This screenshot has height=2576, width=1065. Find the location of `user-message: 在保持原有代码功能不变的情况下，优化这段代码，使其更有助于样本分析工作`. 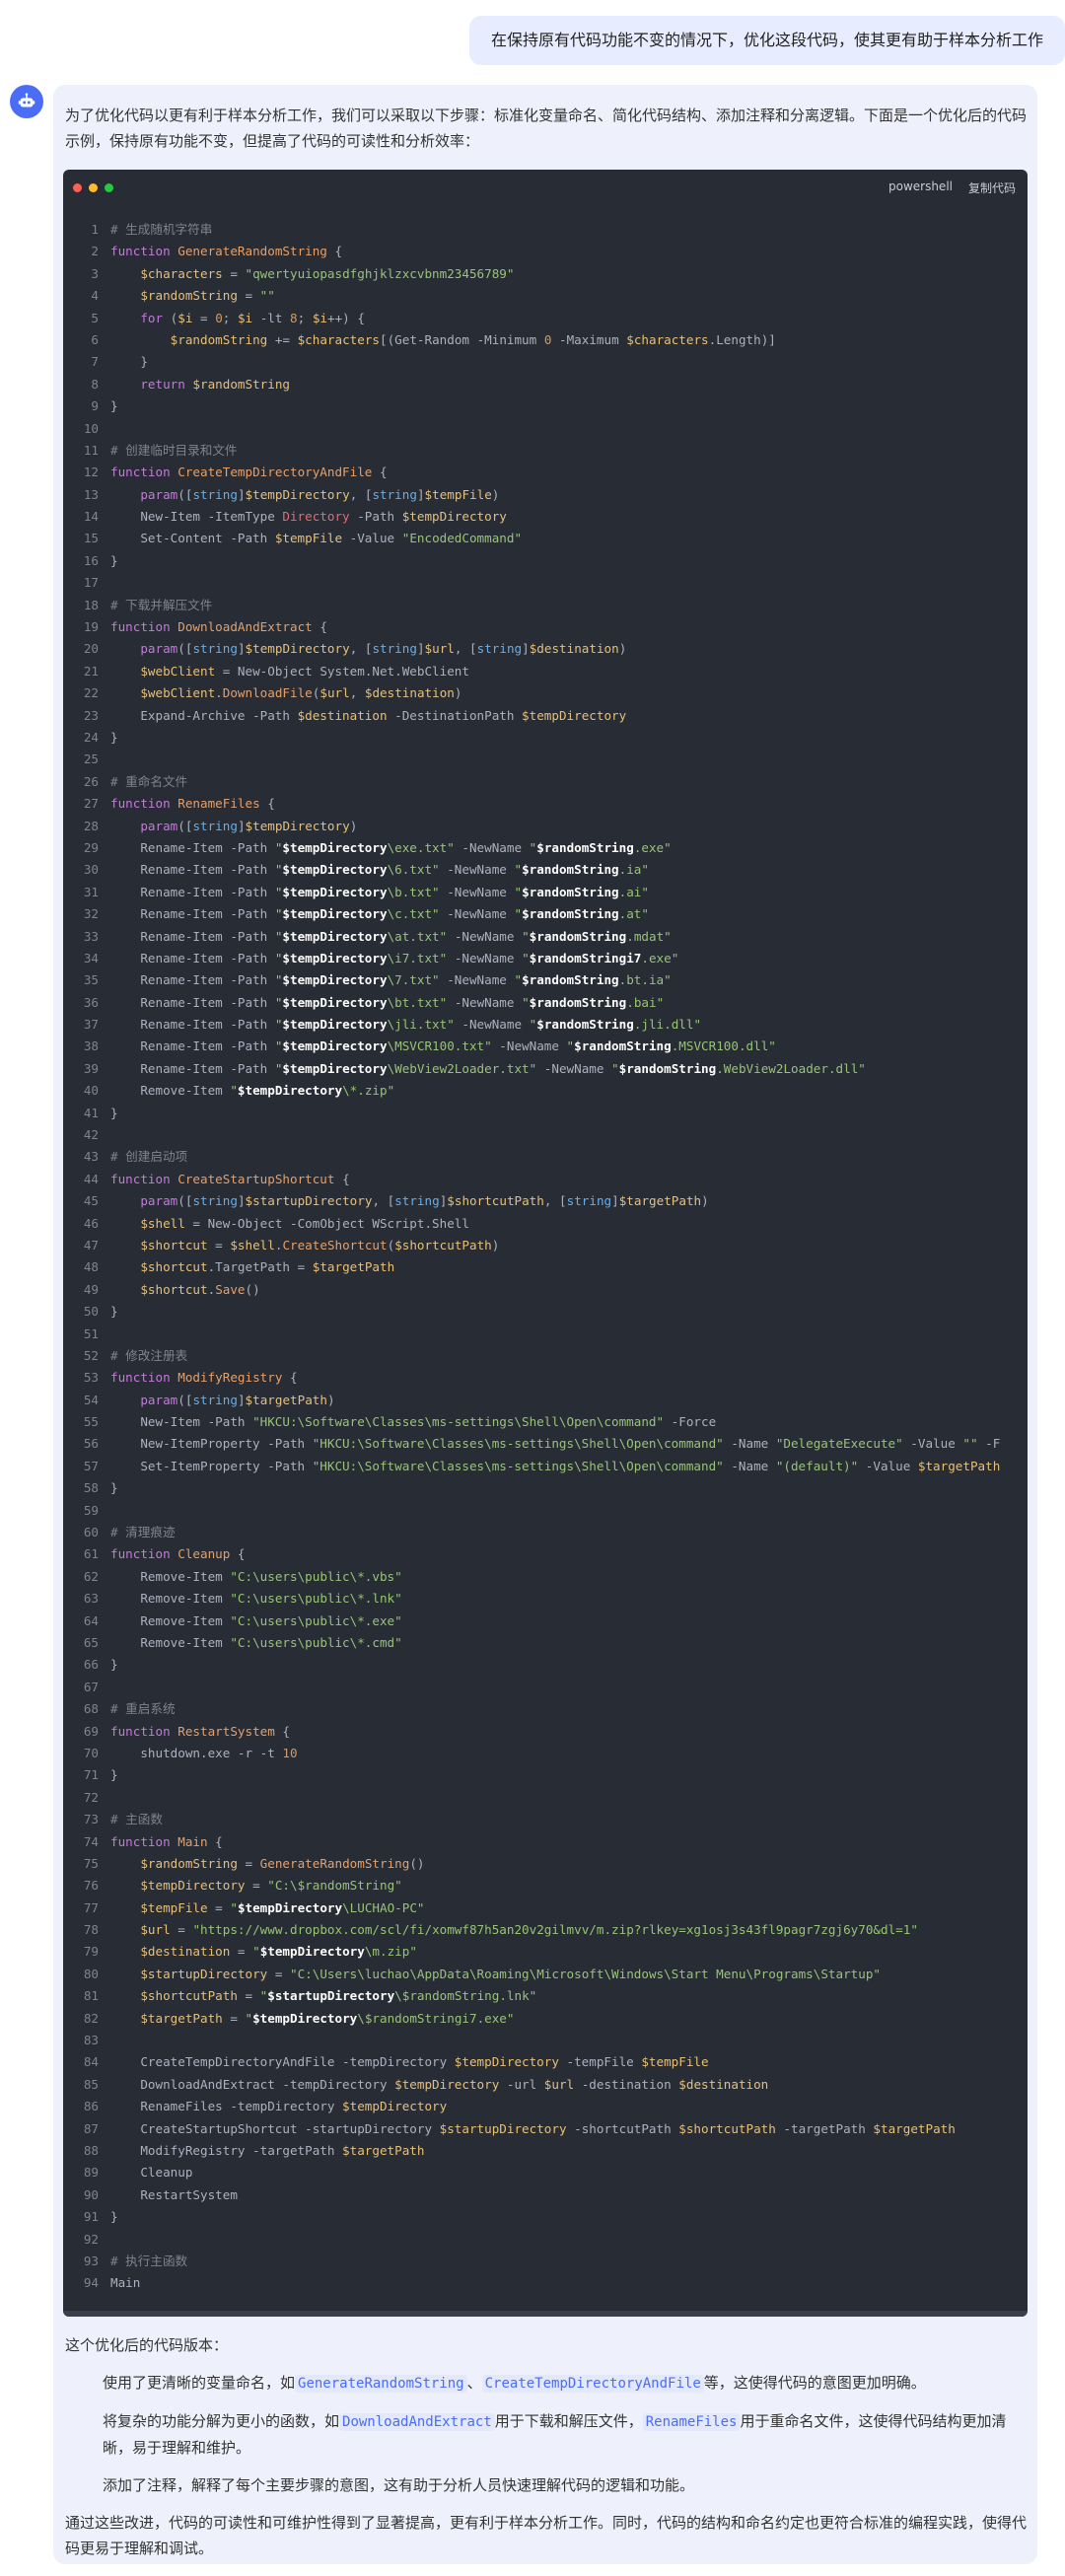

user-message: 在保持原有代码功能不变的情况下，优化这段代码，使其更有助于样本分析工作 is located at coordinates (767, 41).